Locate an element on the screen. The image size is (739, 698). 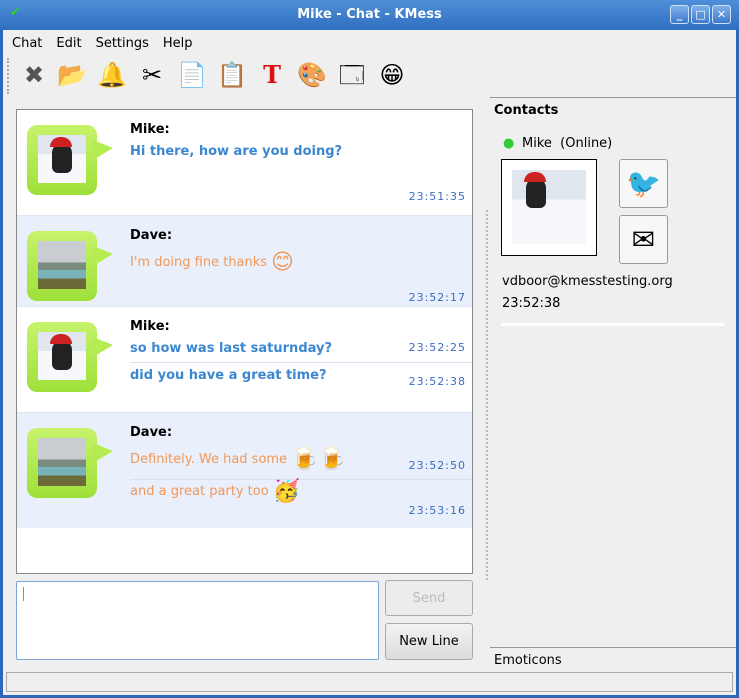
message-timestamp: 23:52:38 is located at coordinates (437, 381).